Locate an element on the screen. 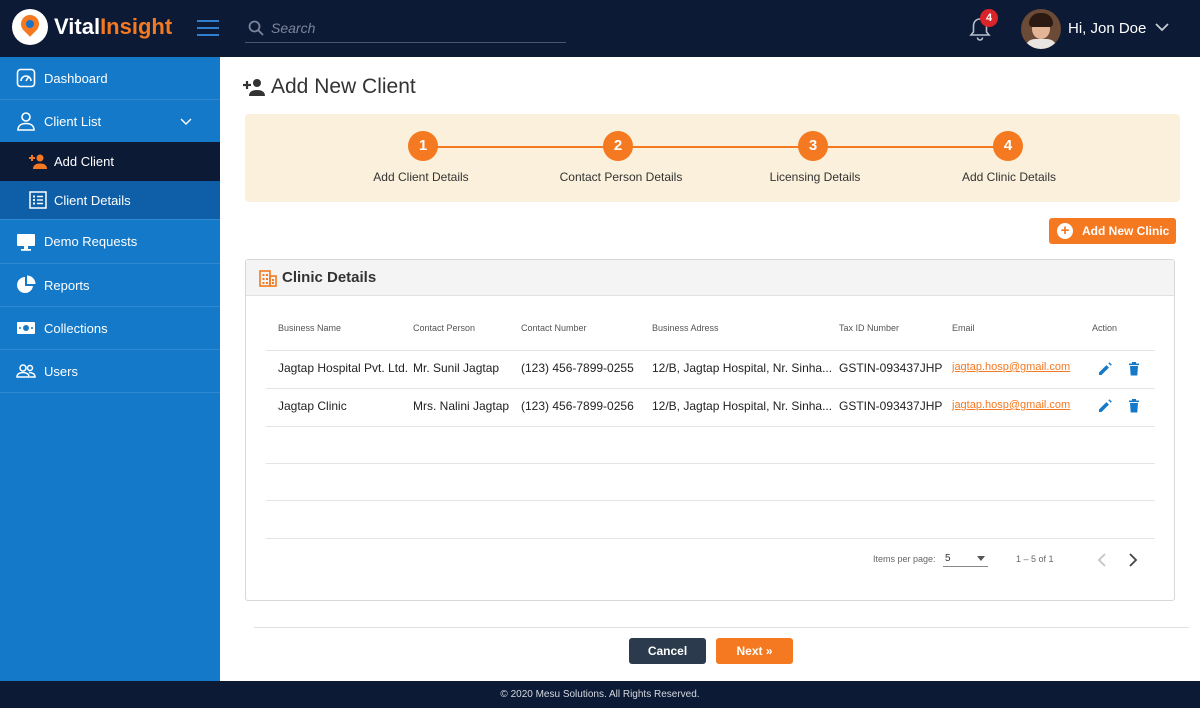 The image size is (1200, 708). cell-business-name: Jagtap Clinic is located at coordinates (312, 406).